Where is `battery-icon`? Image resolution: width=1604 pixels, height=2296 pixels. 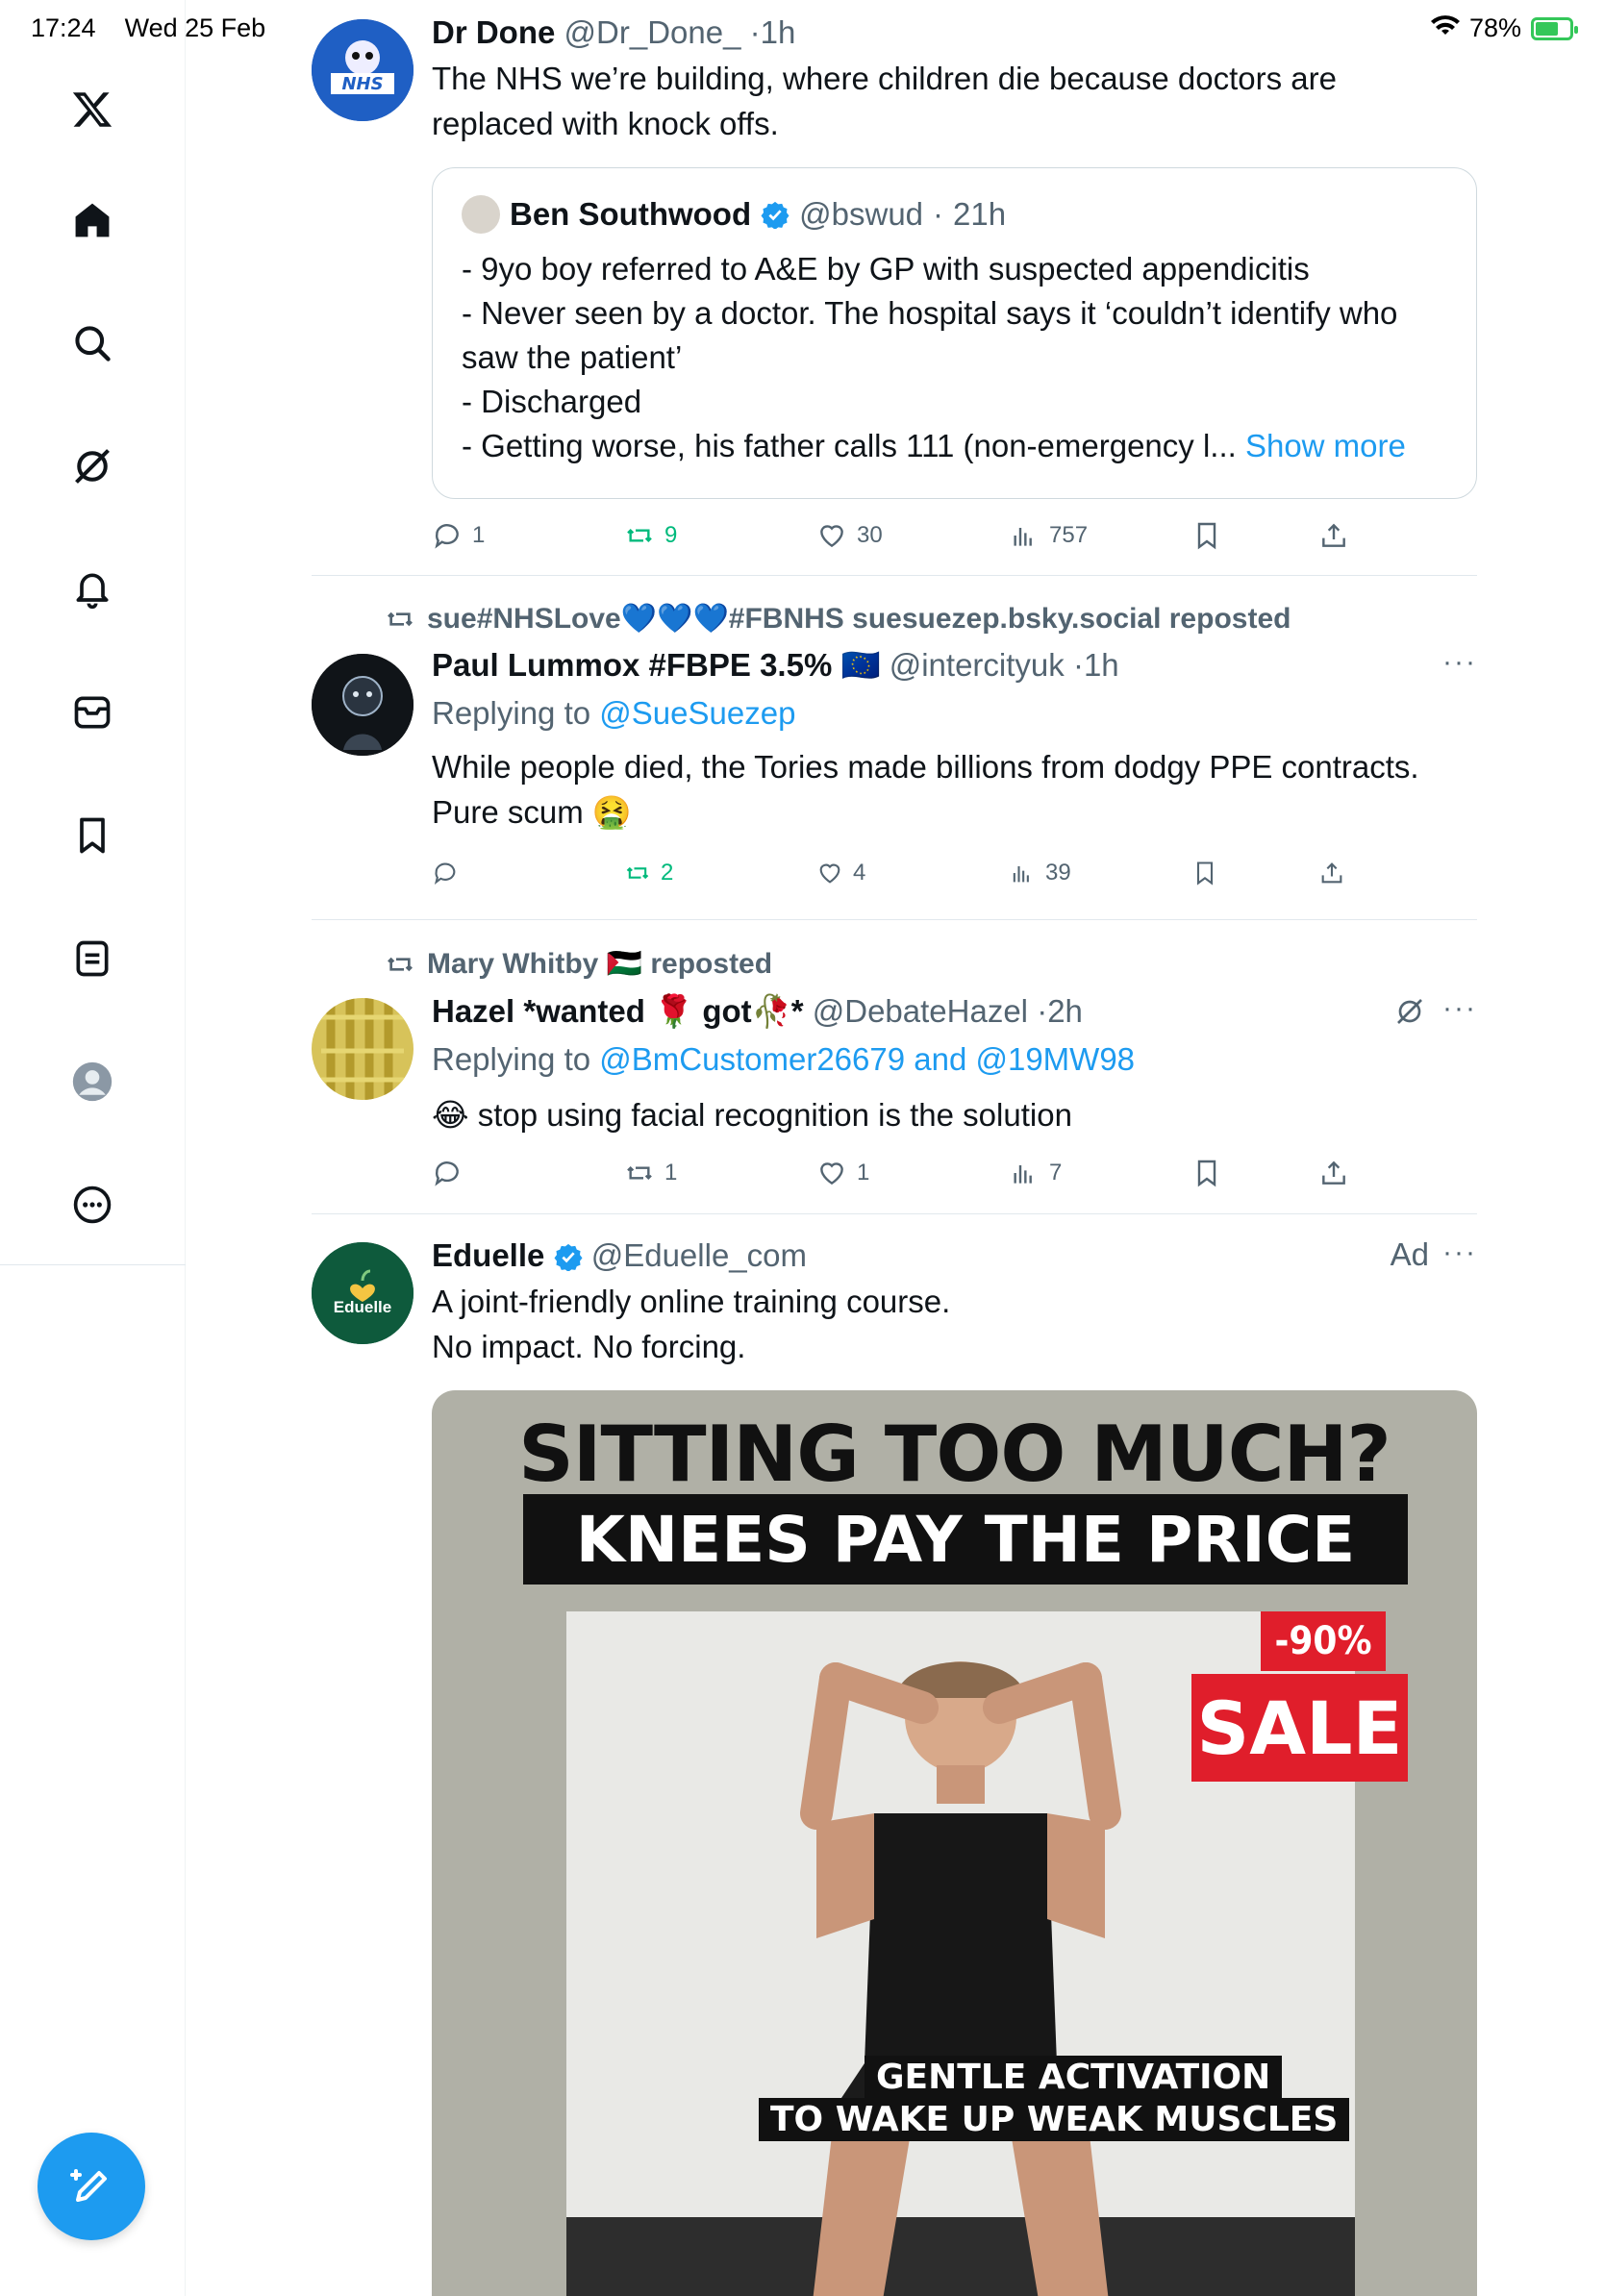
battery-icon is located at coordinates (1554, 28).